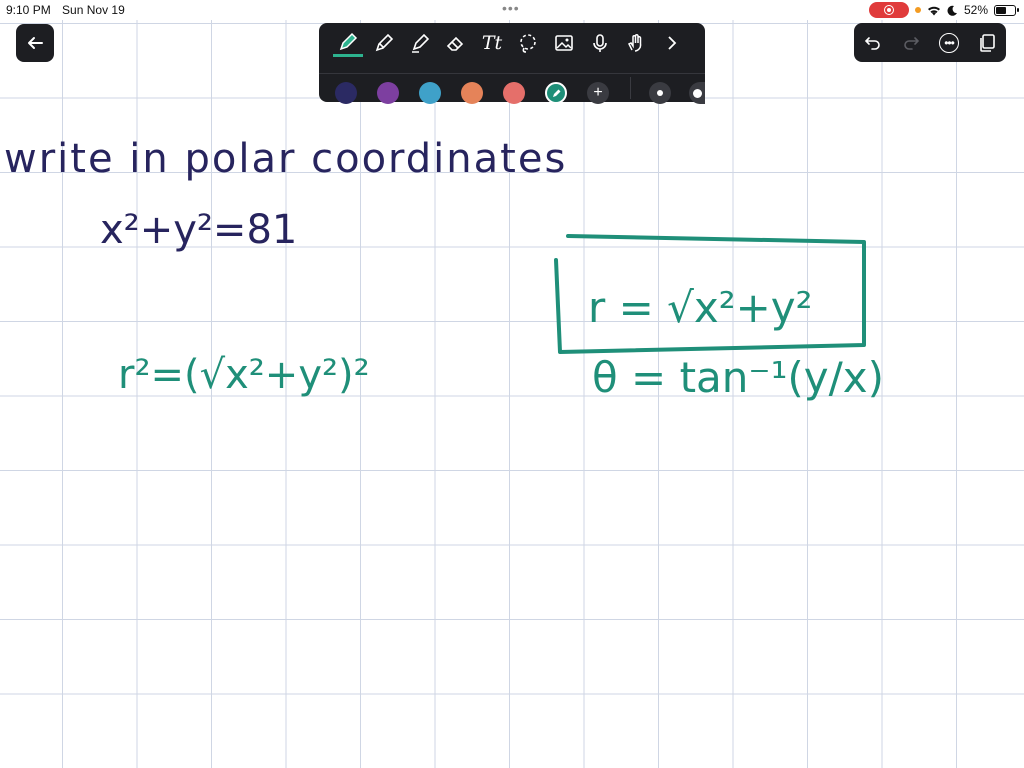  I want to click on mic-indicator-icon, so click(917, 10).